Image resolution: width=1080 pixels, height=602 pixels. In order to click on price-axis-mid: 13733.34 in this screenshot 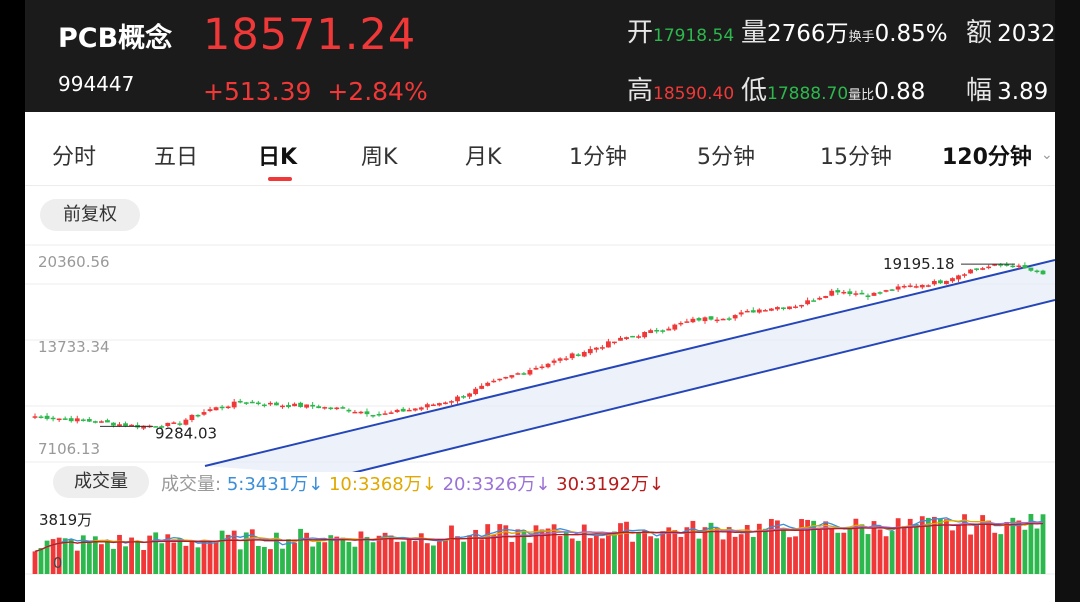, I will do `click(74, 347)`.